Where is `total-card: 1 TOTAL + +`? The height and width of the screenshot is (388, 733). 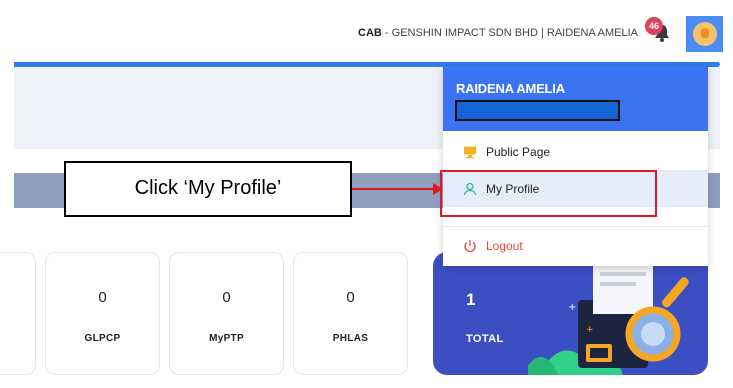 total-card: 1 TOTAL + + is located at coordinates (570, 313).